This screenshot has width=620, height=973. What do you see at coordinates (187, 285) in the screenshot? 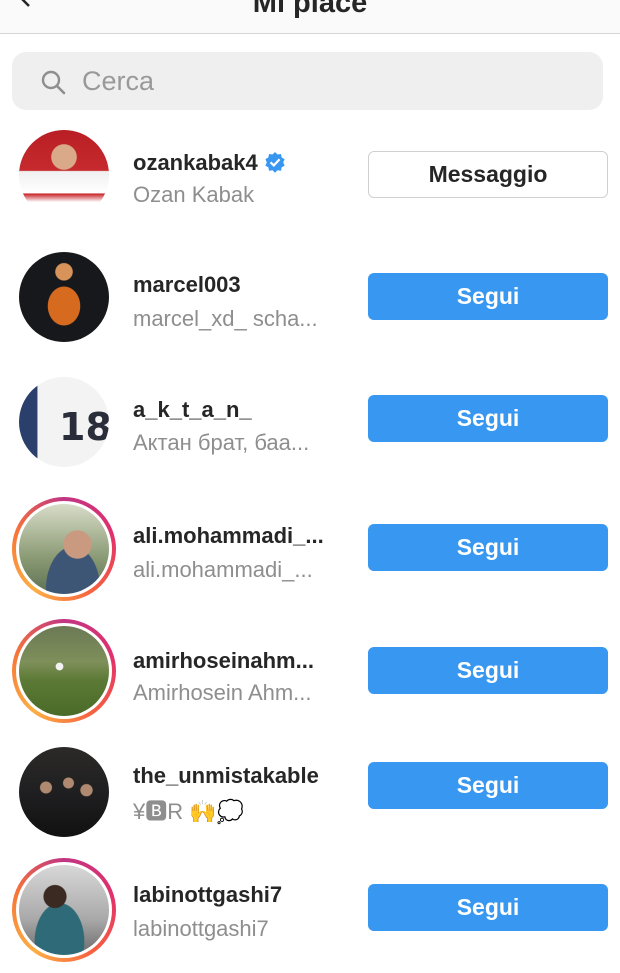
I see `username: marcel003` at bounding box center [187, 285].